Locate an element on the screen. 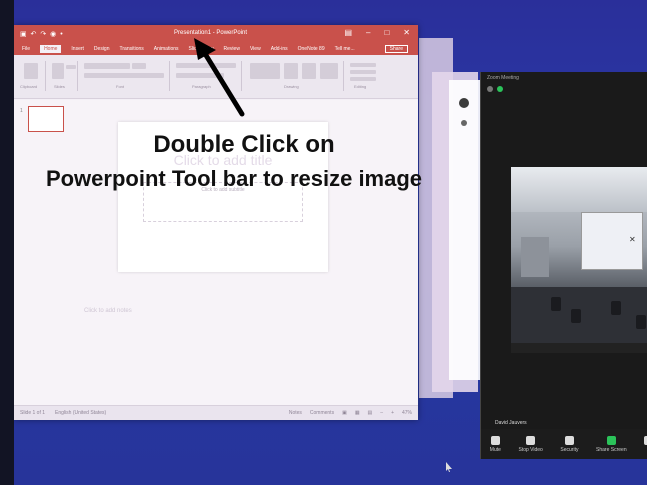 Image resolution: width=647 pixels, height=485 pixels. zoom-in-button: + is located at coordinates (392, 413).